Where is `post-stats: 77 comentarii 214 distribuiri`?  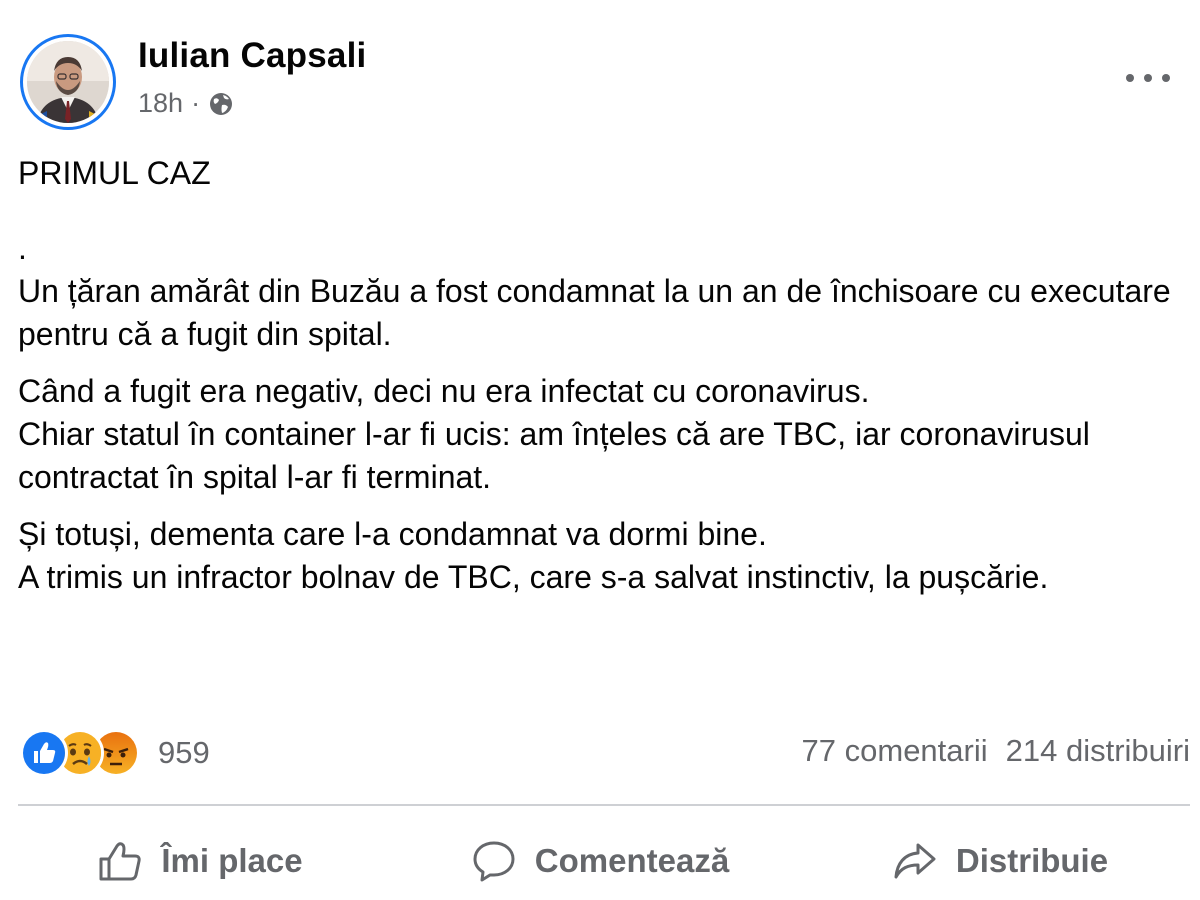 post-stats: 77 comentarii 214 distribuiri is located at coordinates (996, 751).